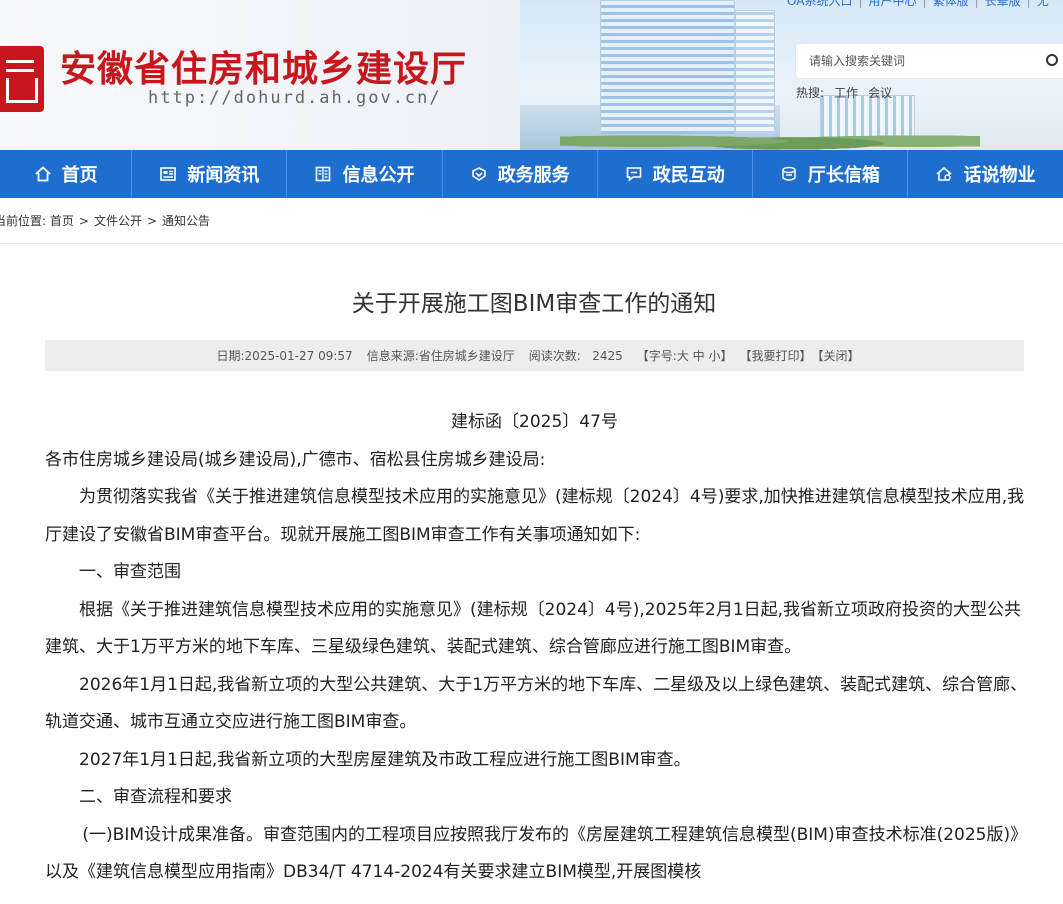 This screenshot has width=1063, height=904. I want to click on article-date: 日期:2025-01-27 09:57, so click(284, 356).